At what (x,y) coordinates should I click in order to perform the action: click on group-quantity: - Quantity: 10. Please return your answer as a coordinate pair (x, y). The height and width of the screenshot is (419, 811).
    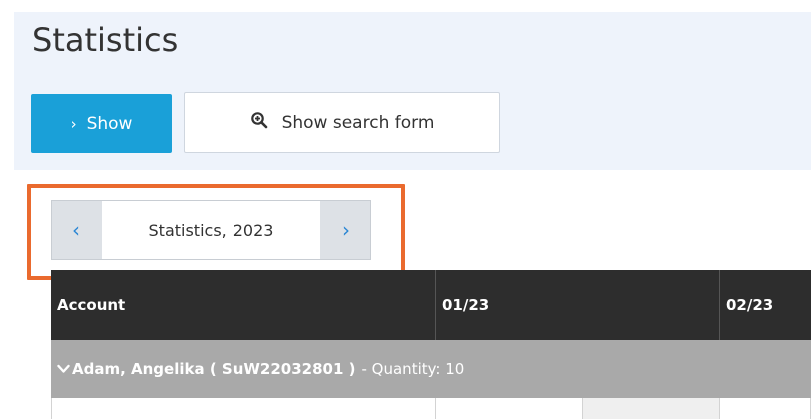
    Looking at the image, I should click on (413, 369).